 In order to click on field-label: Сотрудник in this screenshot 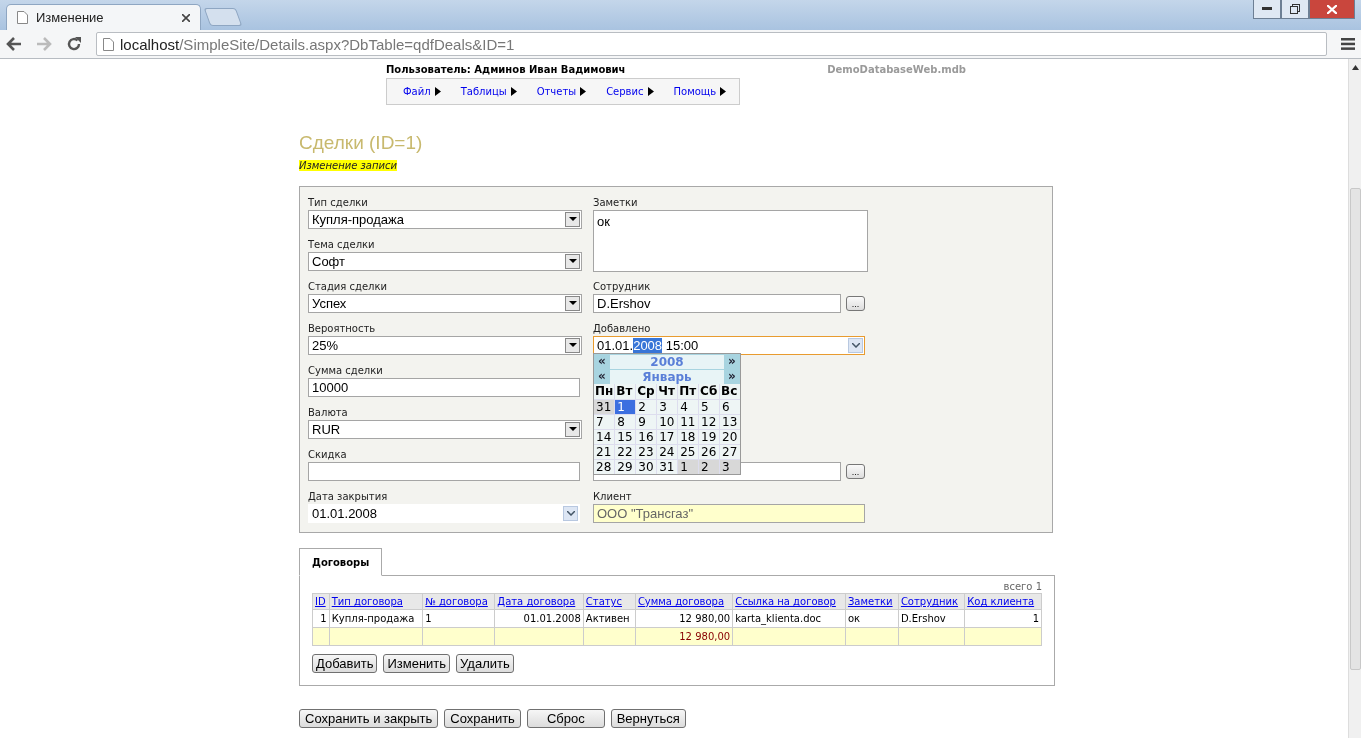, I will do `click(622, 287)`.